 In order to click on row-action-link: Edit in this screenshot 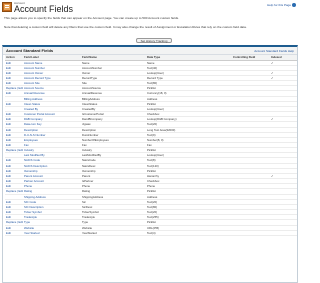, I will do `click(14, 233)`.